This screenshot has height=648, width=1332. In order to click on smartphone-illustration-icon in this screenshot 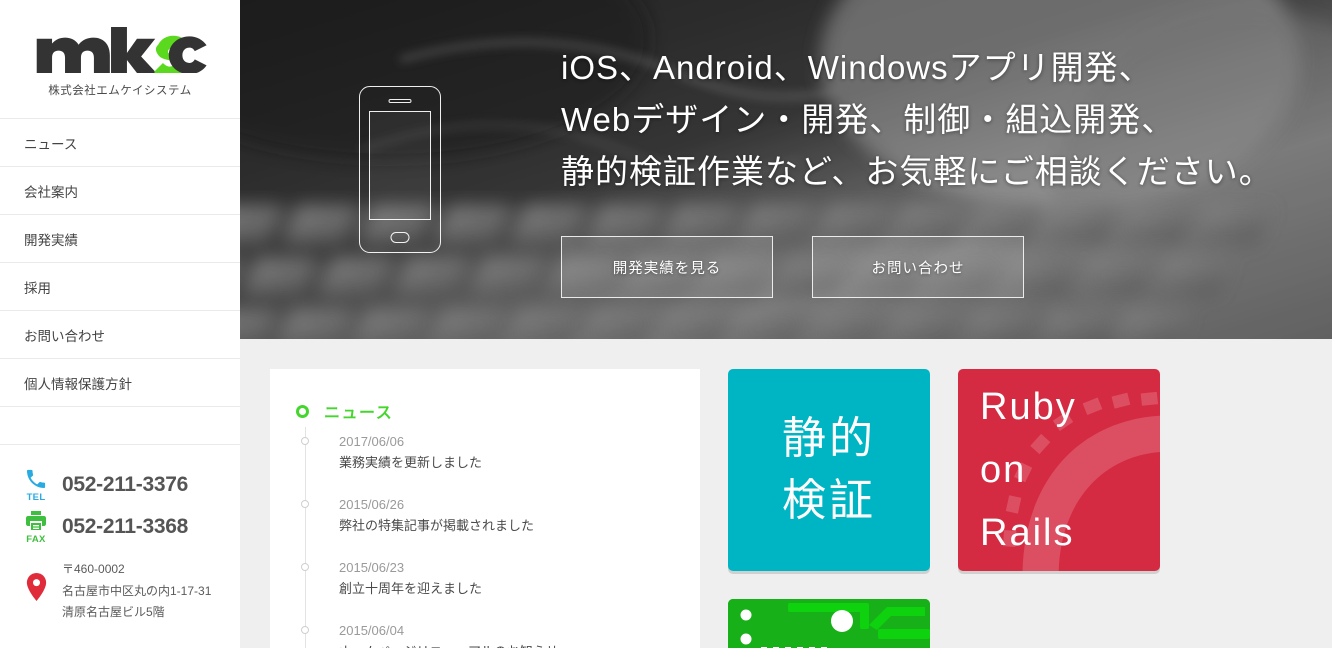, I will do `click(400, 169)`.